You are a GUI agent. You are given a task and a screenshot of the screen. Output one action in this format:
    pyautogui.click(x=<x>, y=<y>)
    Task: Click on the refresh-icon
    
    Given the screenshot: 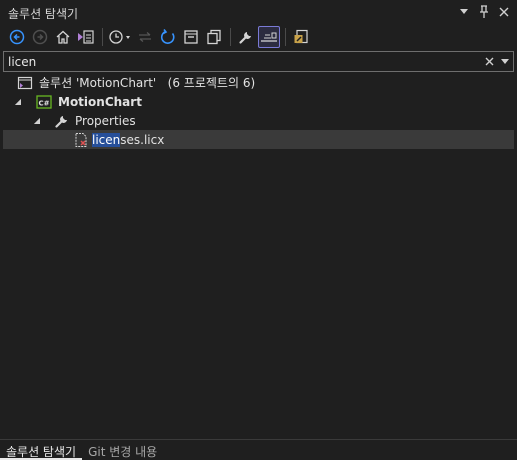 What is the action you would take?
    pyautogui.click(x=167, y=36)
    